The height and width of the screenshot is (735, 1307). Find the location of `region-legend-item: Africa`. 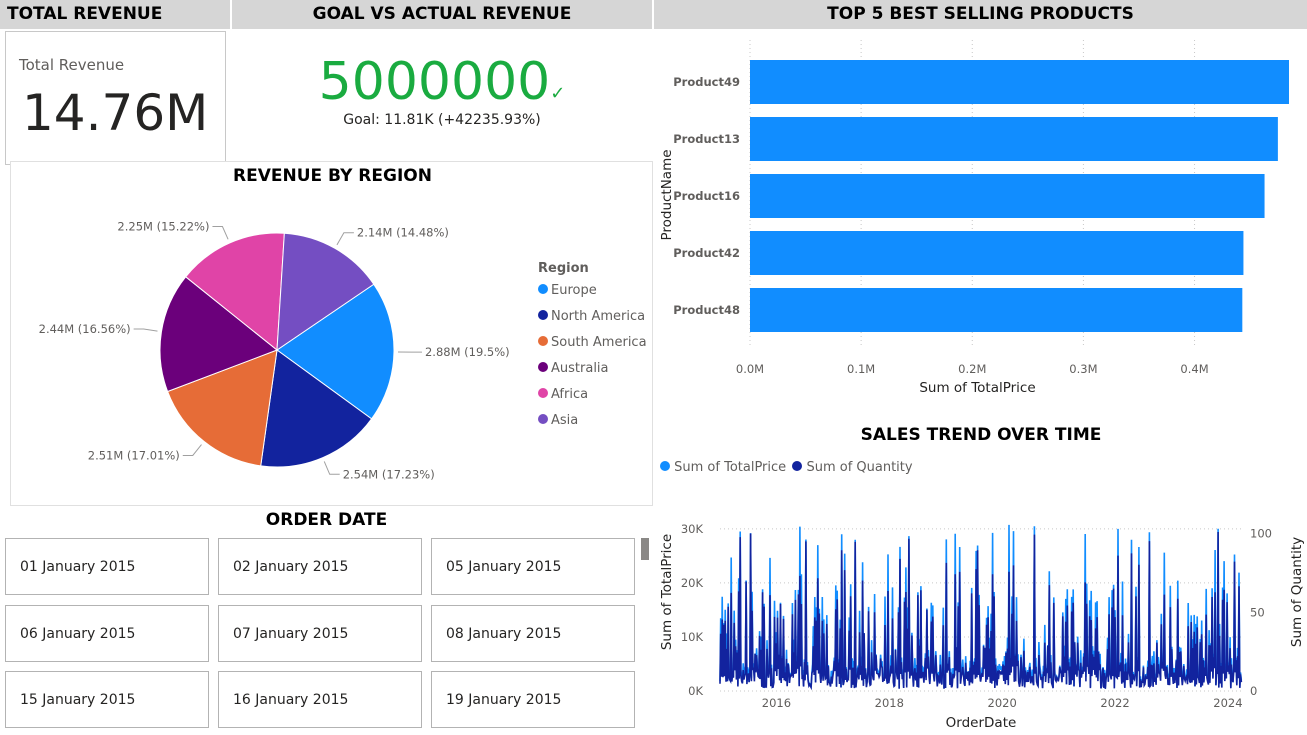

region-legend-item: Africa is located at coordinates (594, 400).